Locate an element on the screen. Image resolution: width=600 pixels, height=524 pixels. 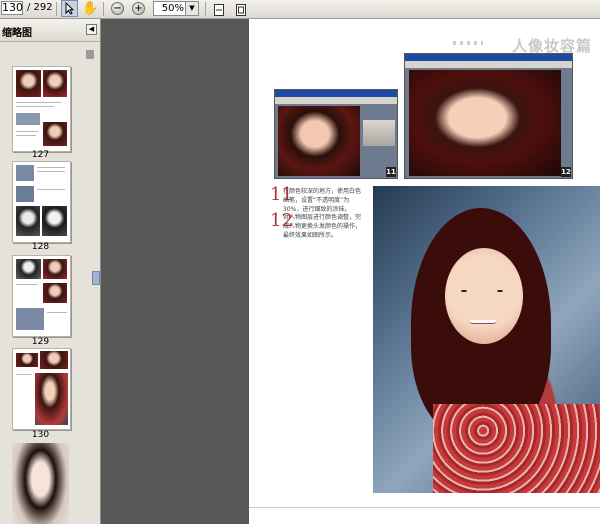
toolbar: 130 / 292 ✋ − + 50% ▼ is located at coordinates (300, 9).